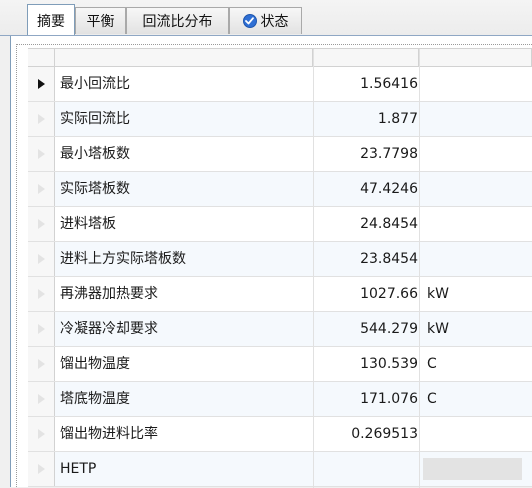  What do you see at coordinates (364, 434) in the screenshot?
I see `property-value: 0.269513` at bounding box center [364, 434].